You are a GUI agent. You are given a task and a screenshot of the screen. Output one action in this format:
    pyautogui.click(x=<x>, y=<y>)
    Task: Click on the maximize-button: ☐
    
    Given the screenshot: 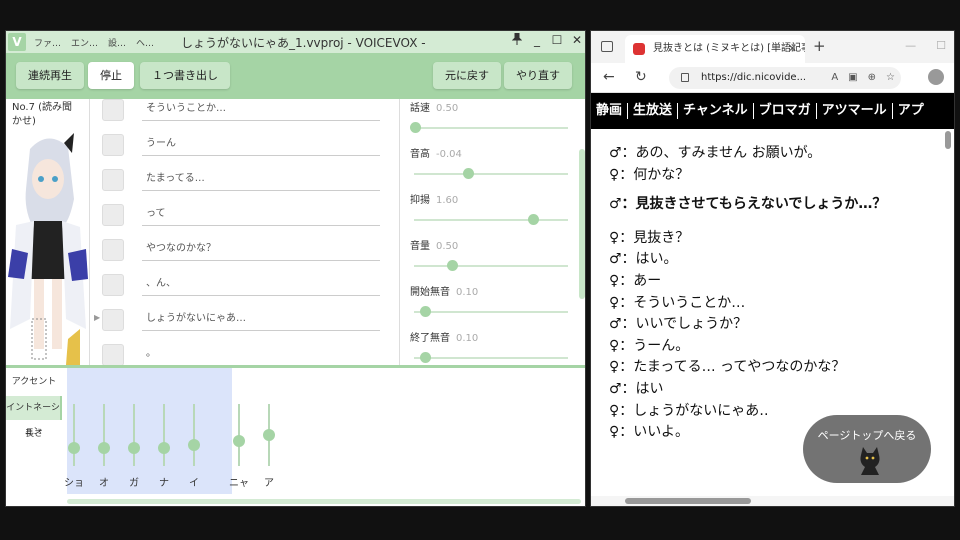 What is the action you would take?
    pyautogui.click(x=557, y=40)
    